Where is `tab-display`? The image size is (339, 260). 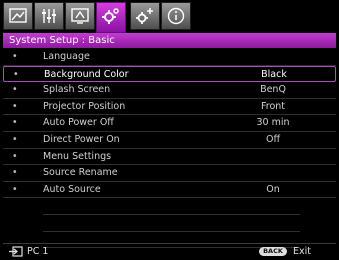
tab-display is located at coordinates (80, 16).